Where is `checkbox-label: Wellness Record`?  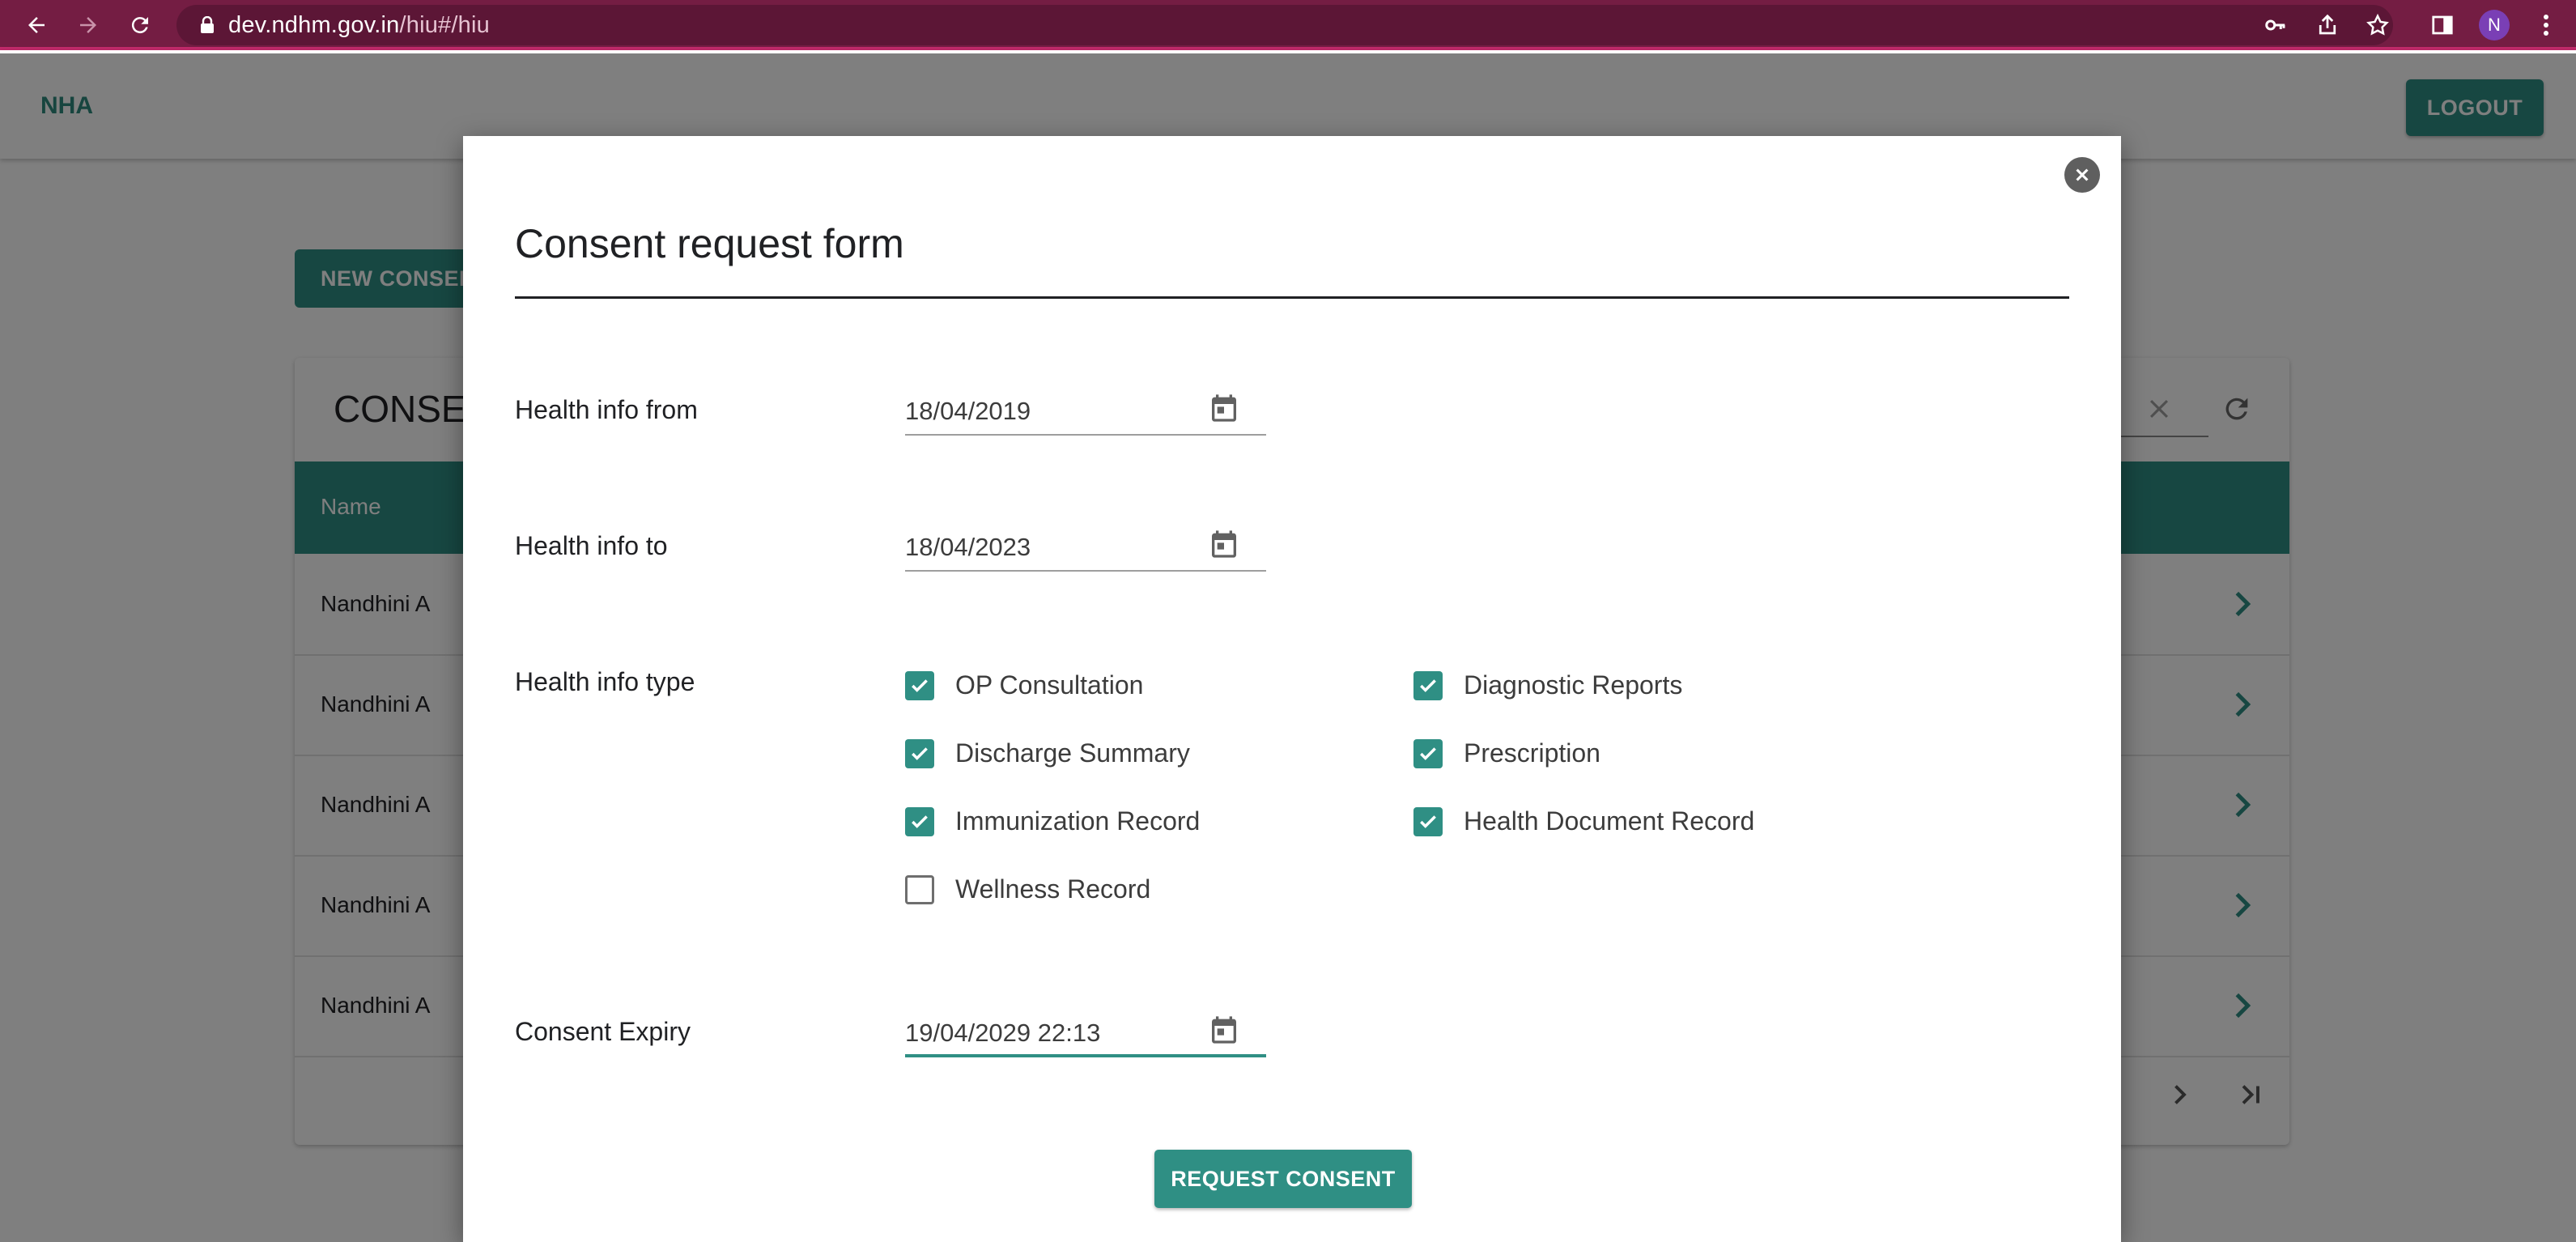
checkbox-label: Wellness Record is located at coordinates (1053, 889).